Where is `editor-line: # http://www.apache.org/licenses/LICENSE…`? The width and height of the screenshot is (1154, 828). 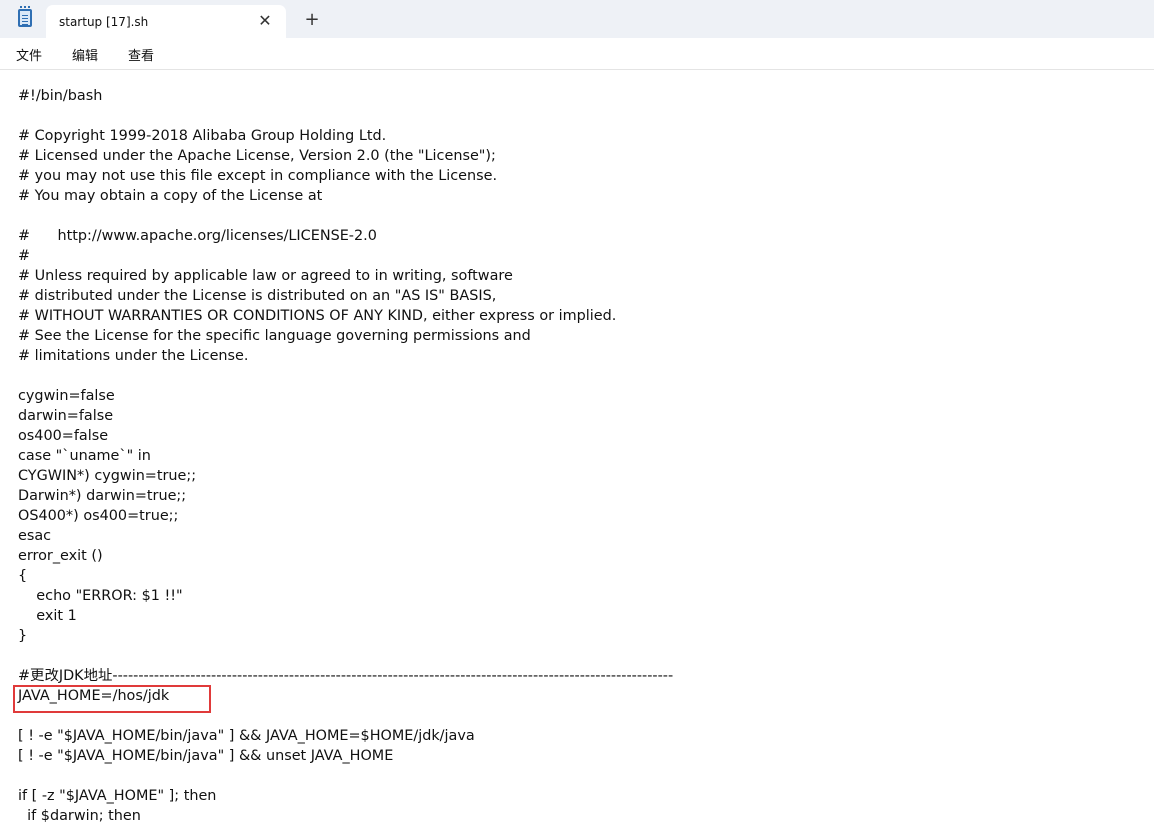 editor-line: # http://www.apache.org/licenses/LICENSE… is located at coordinates (197, 236).